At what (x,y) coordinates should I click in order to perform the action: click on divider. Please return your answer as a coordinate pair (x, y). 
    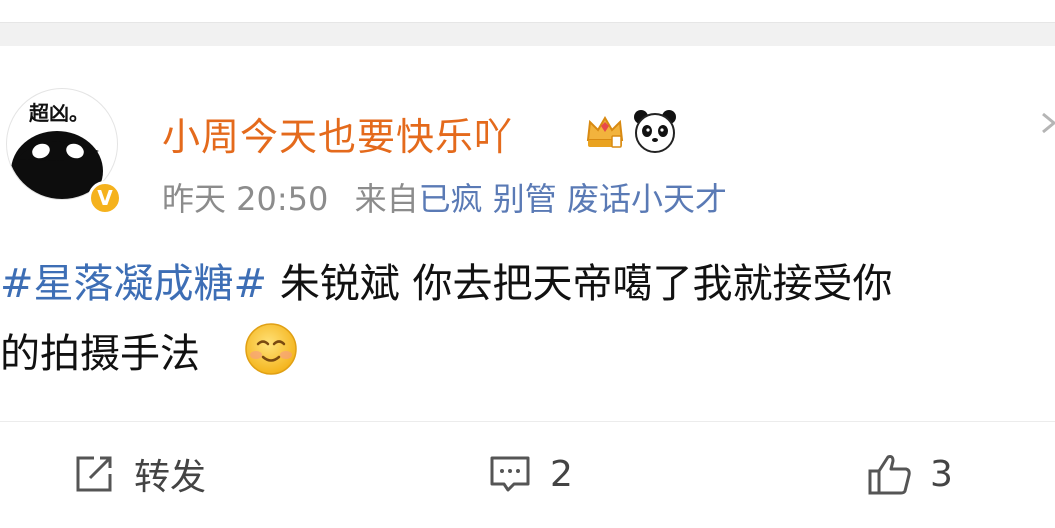
    Looking at the image, I should click on (527, 421).